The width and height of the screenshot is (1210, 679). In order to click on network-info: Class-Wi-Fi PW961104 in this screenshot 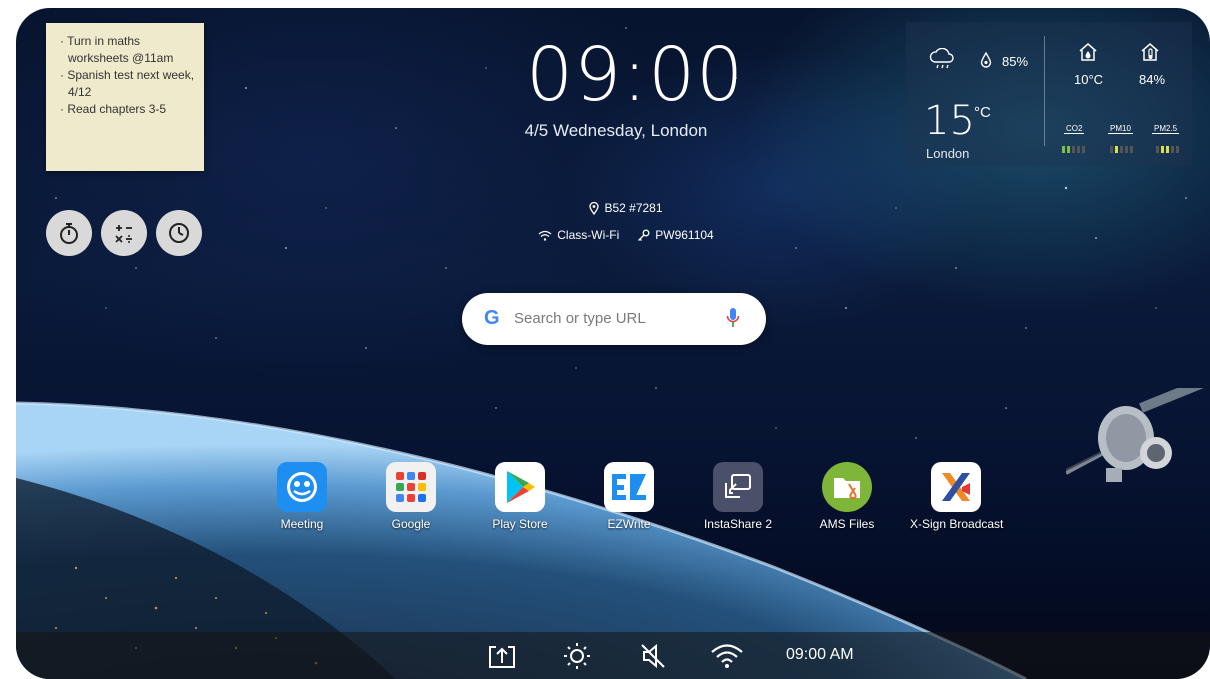, I will do `click(626, 235)`.